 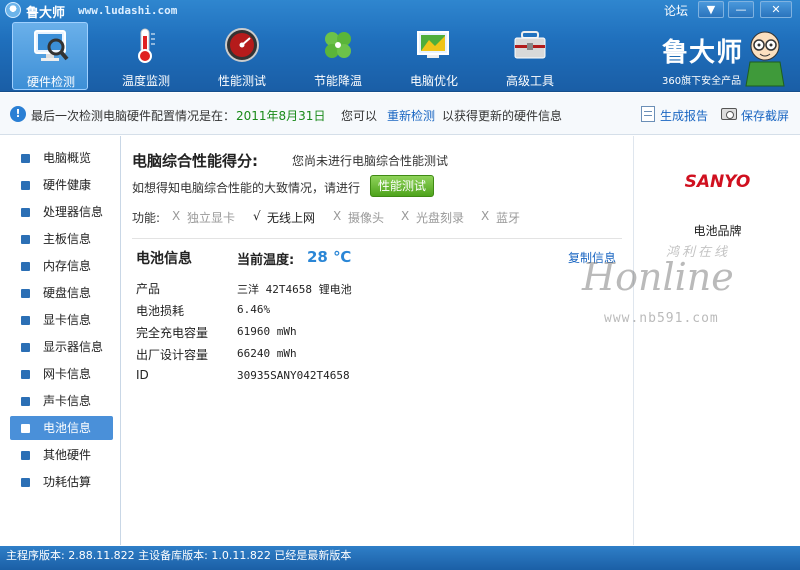 What do you see at coordinates (133, 116) in the screenshot?
I see `notice-prefix: 最后一次检测电脑硬件配置情况是在：` at bounding box center [133, 116].